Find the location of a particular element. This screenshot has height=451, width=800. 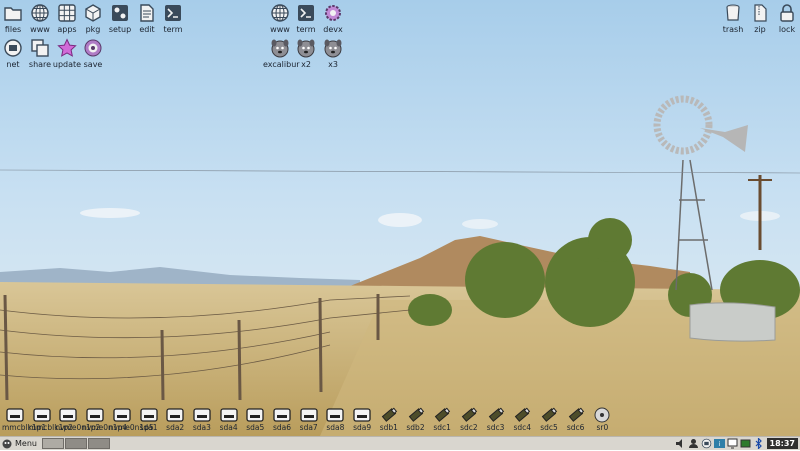

drive-mmcblk1p1: mmcblk1p1 is located at coordinates (24, 419).